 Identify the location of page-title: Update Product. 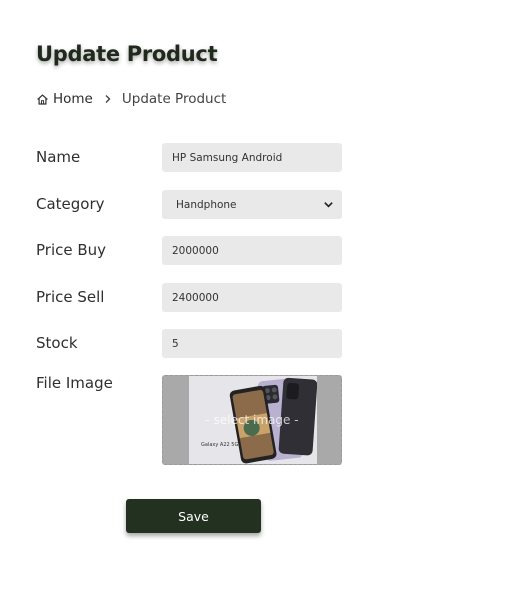
(127, 54).